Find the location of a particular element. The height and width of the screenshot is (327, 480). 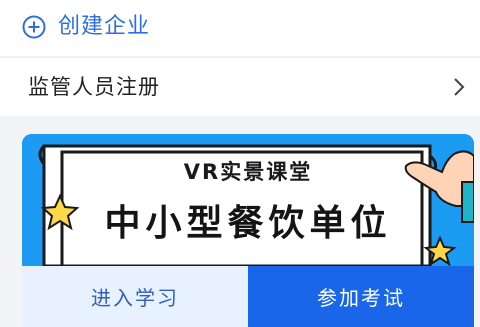

plus-circle-icon is located at coordinates (34, 27).